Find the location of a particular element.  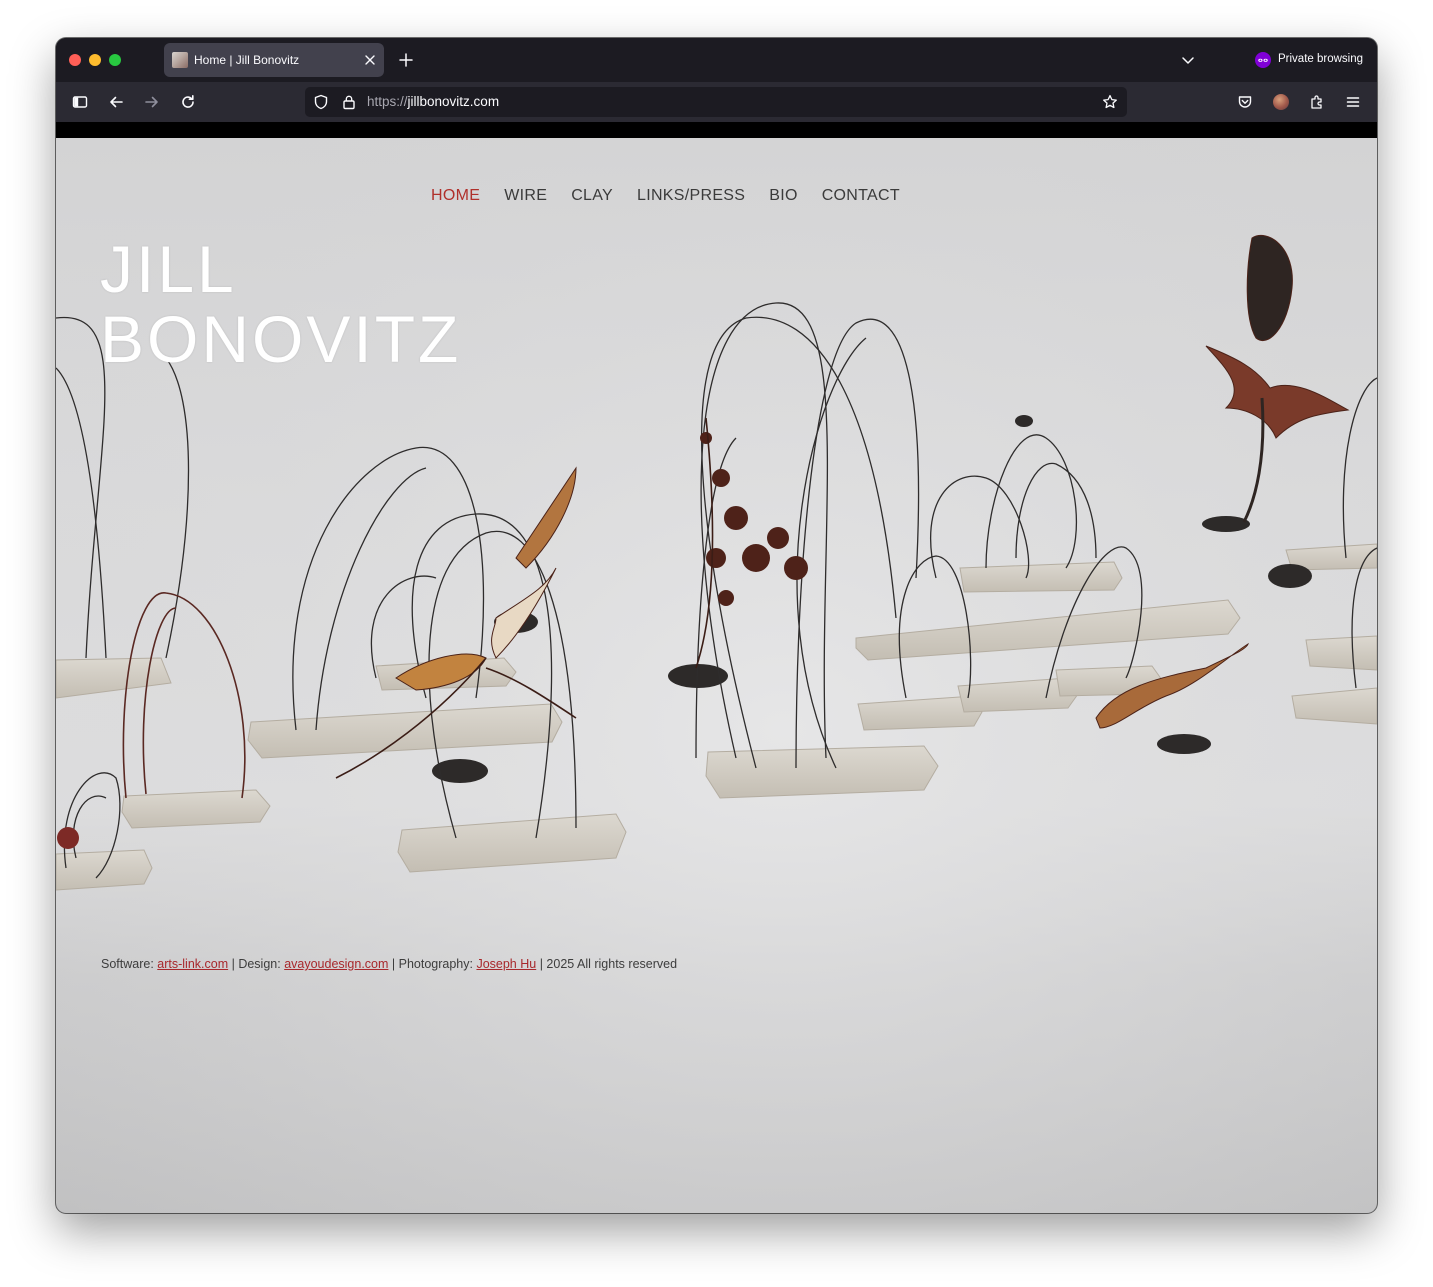

footer-software-label: Software: is located at coordinates (129, 964).